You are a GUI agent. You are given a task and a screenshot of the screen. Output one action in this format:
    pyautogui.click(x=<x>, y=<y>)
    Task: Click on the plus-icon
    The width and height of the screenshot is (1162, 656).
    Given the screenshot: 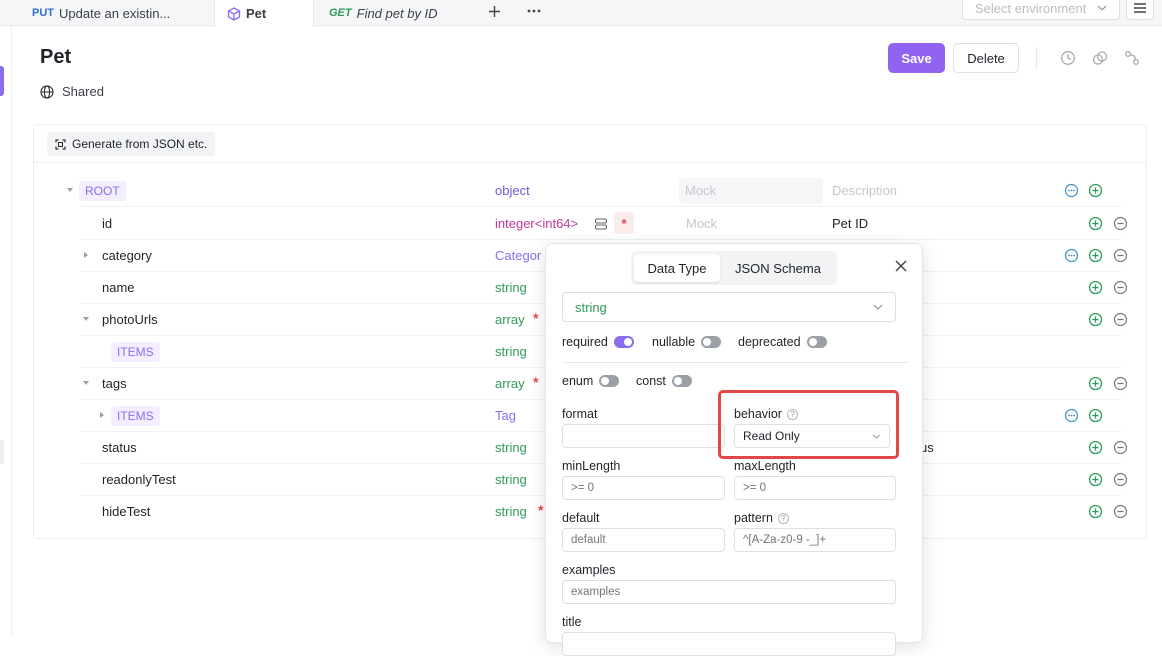 What is the action you would take?
    pyautogui.click(x=494, y=11)
    